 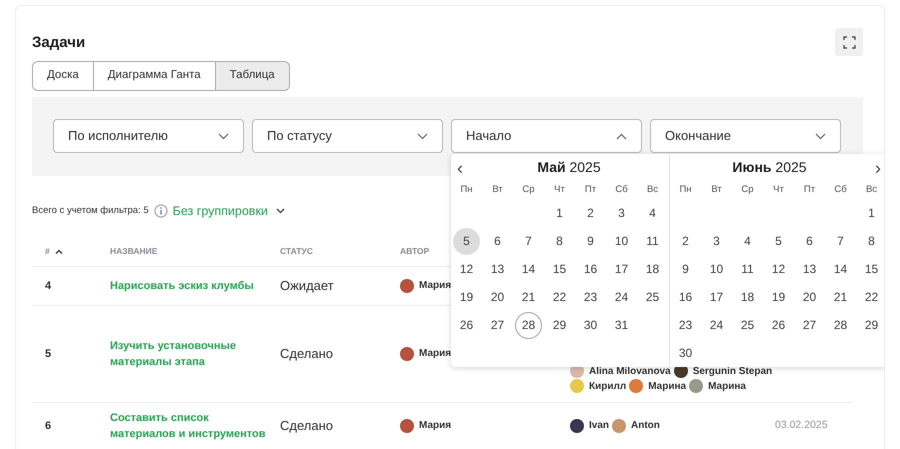 I want to click on person-name: Ivan, so click(x=599, y=426).